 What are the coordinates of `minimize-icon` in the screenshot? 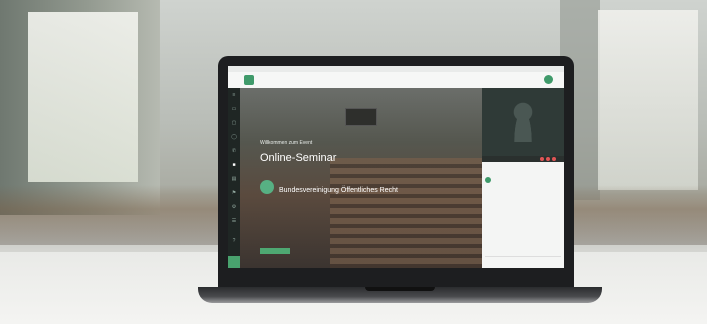 It's located at (548, 159).